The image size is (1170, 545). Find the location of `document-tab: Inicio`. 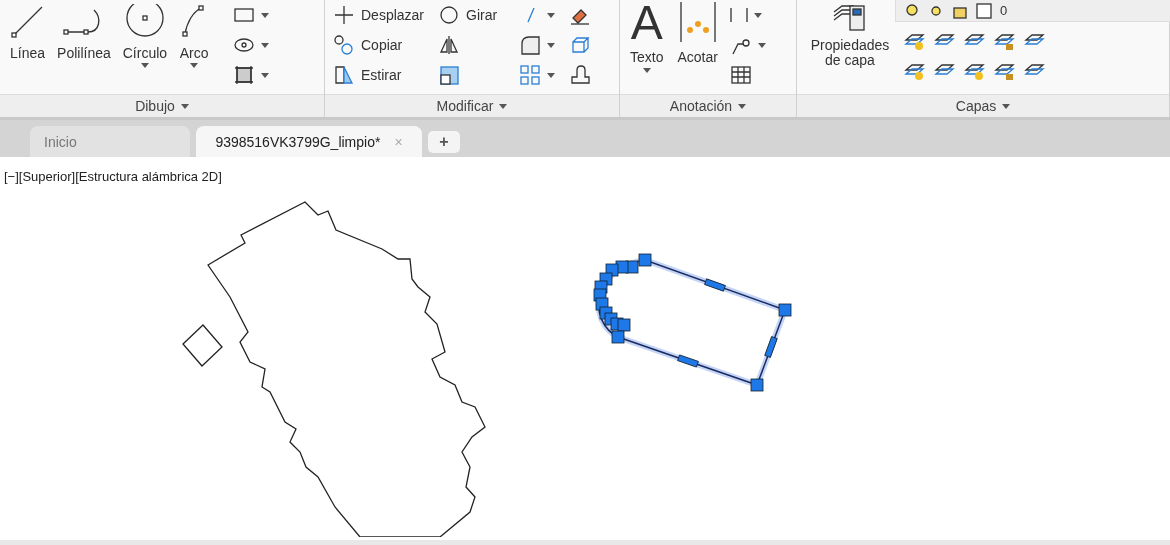

document-tab: Inicio is located at coordinates (110, 141).